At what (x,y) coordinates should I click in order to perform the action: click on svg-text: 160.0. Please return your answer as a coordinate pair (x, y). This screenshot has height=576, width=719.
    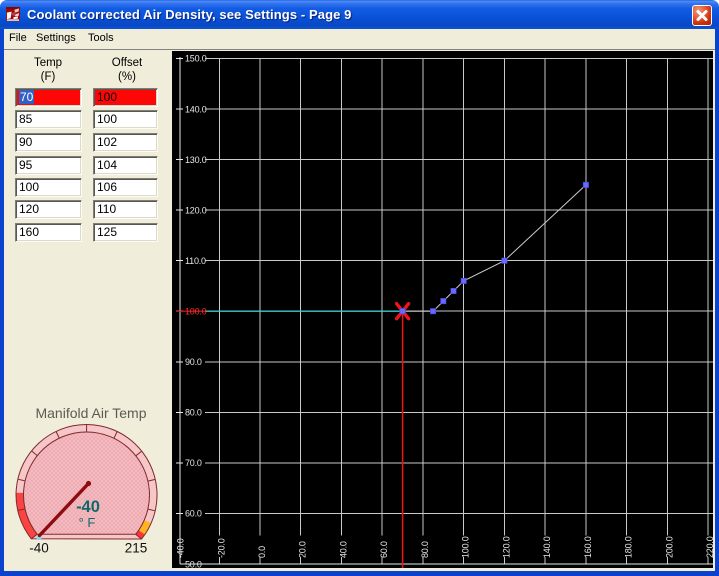
    Looking at the image, I should click on (588, 547).